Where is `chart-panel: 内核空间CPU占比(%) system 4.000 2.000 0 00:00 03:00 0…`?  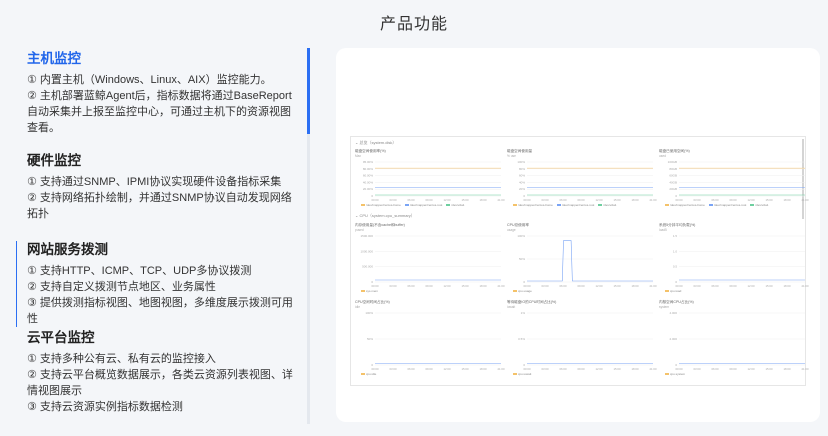
chart-panel: 内核空间CPU占比(%) system 4.000 2.000 0 00:00 03:00 0… is located at coordinates (734, 340).